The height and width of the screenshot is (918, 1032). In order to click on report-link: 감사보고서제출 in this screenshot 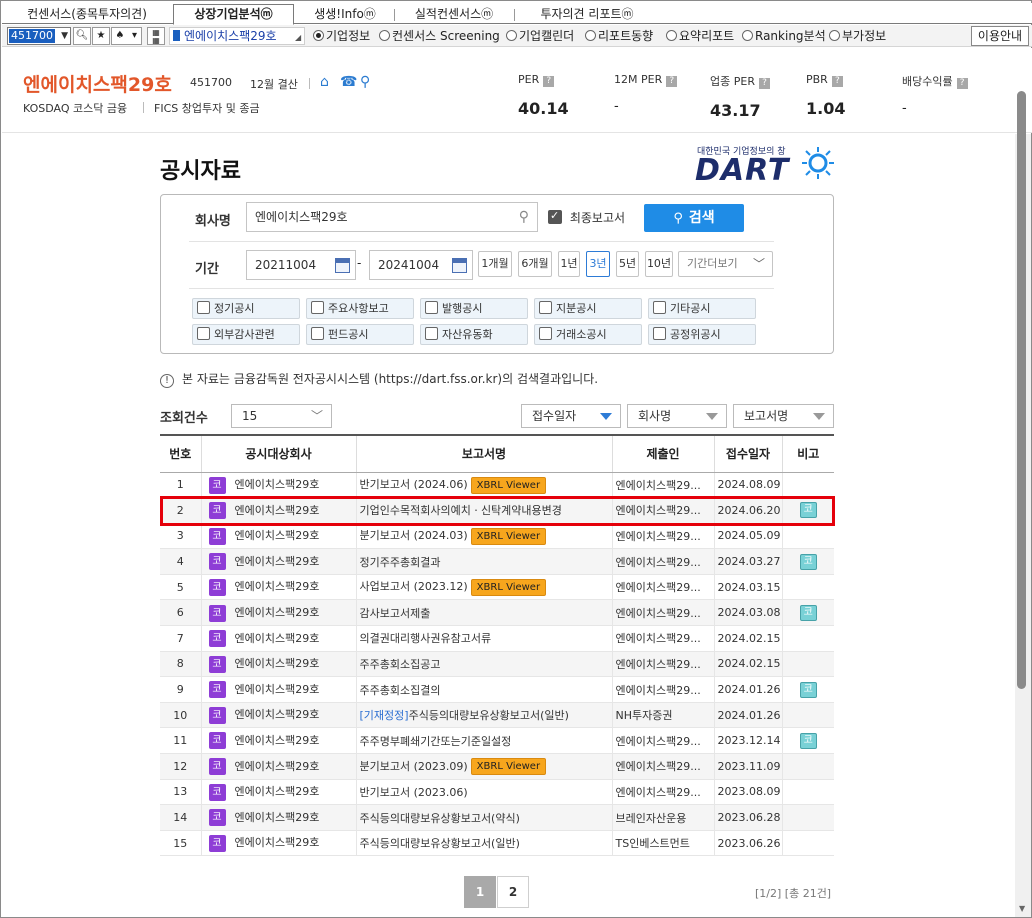, I will do `click(395, 613)`.